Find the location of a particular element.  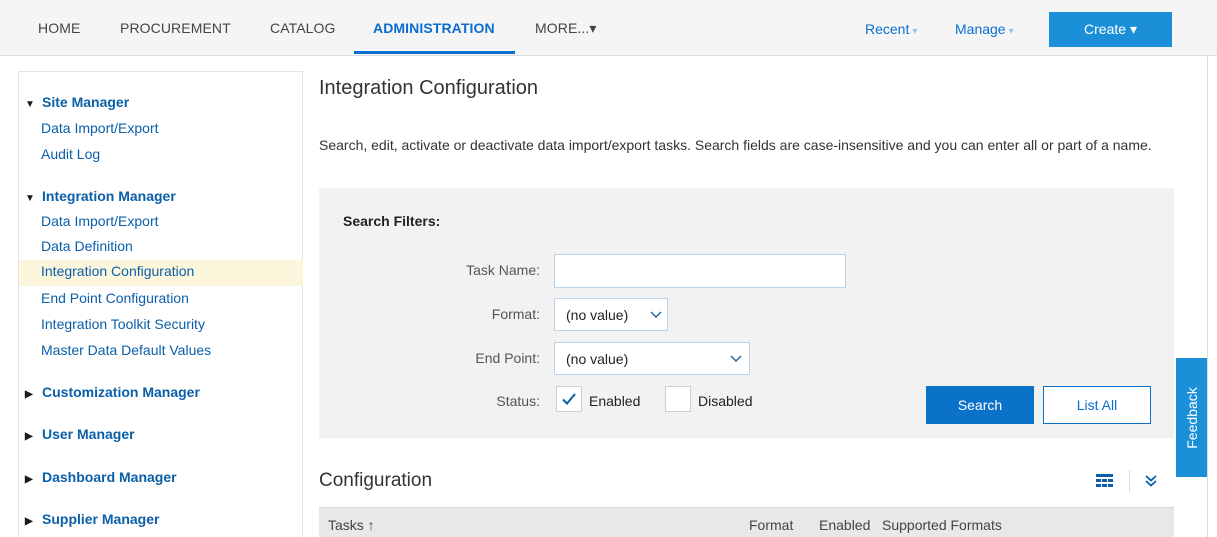

manage-menu: Manage ▾ is located at coordinates (984, 29).